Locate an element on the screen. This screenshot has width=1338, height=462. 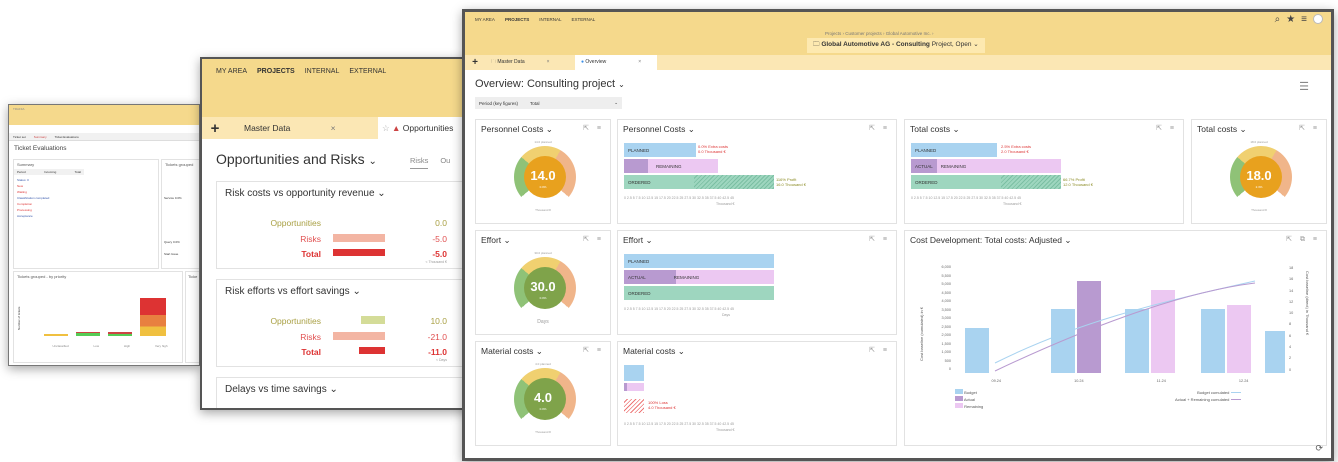
tab-master-data: Master Data × is located at coordinates (303, 128).